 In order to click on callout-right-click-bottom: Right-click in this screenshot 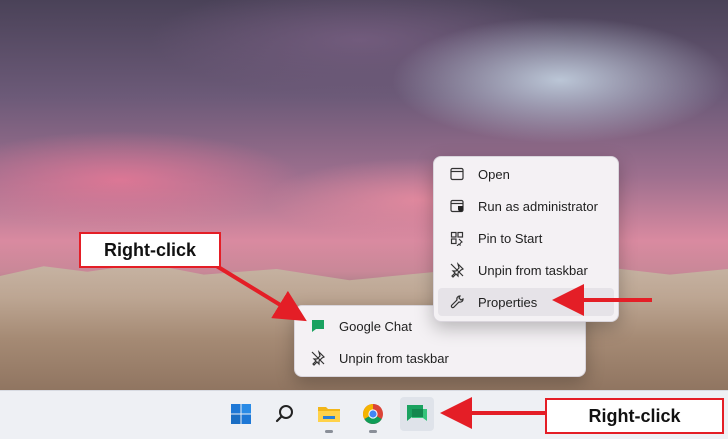, I will do `click(634, 416)`.